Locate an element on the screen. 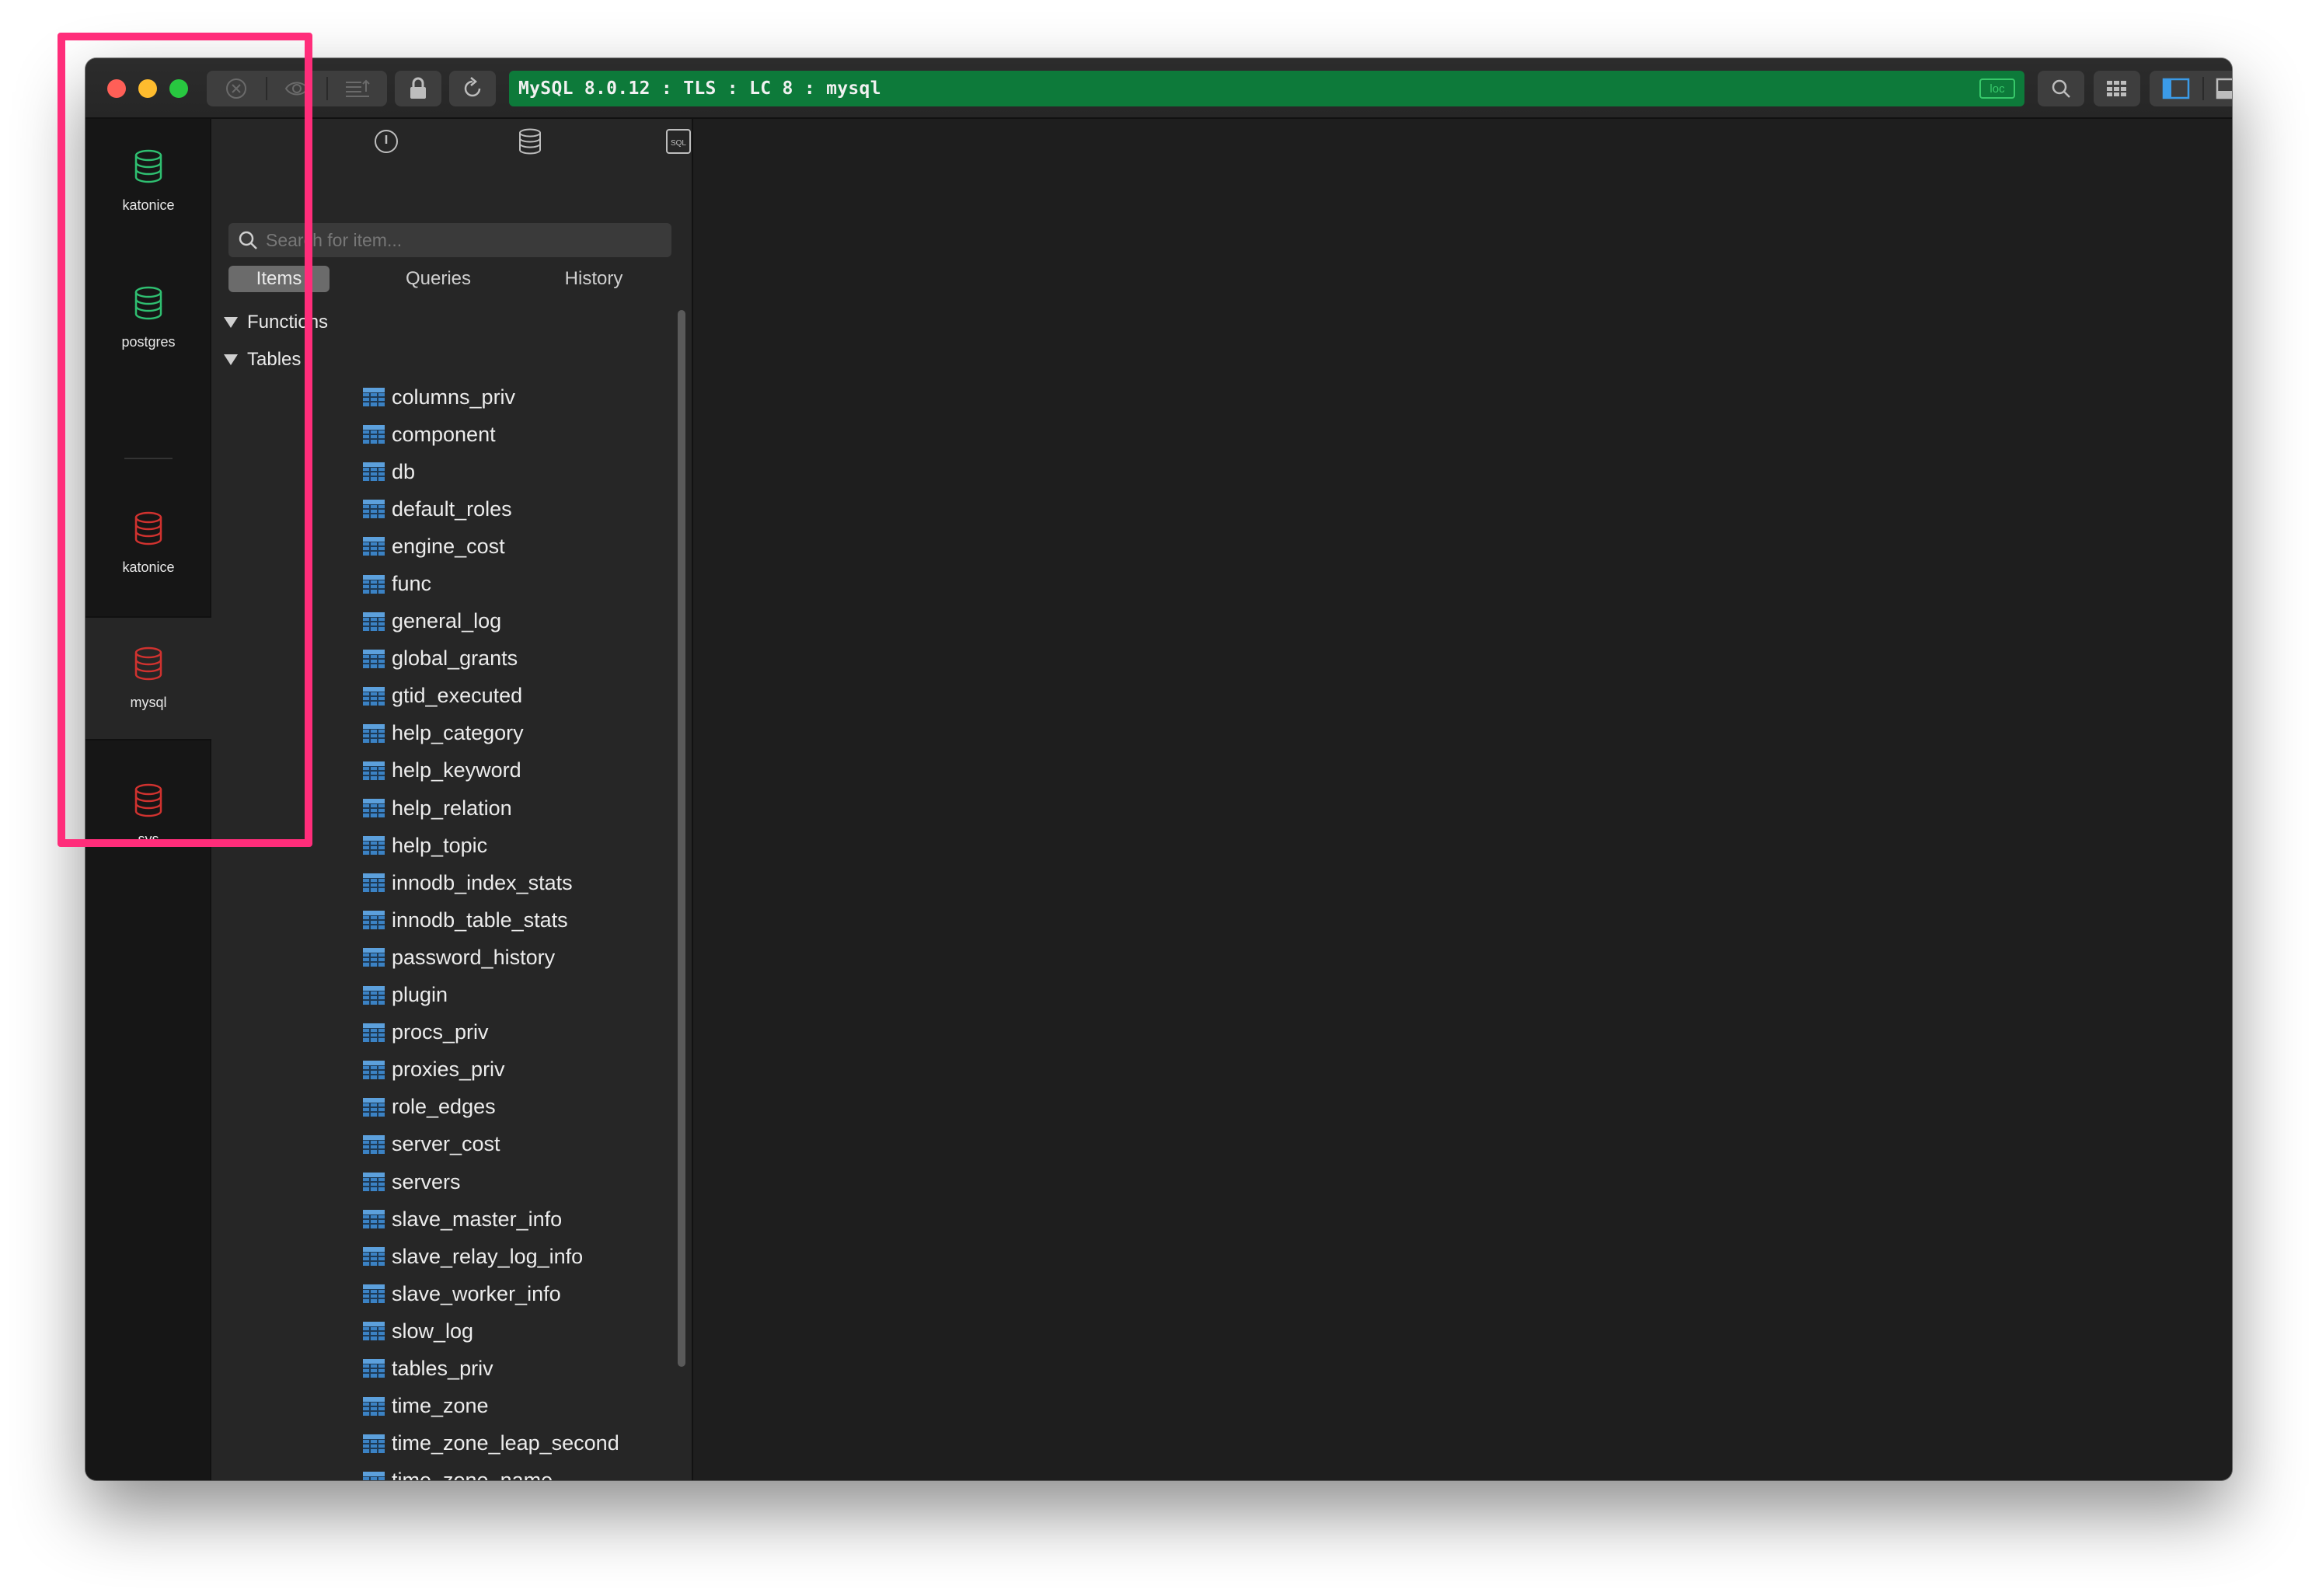 The height and width of the screenshot is (1596, 2319). search-button-group is located at coordinates (2061, 88).